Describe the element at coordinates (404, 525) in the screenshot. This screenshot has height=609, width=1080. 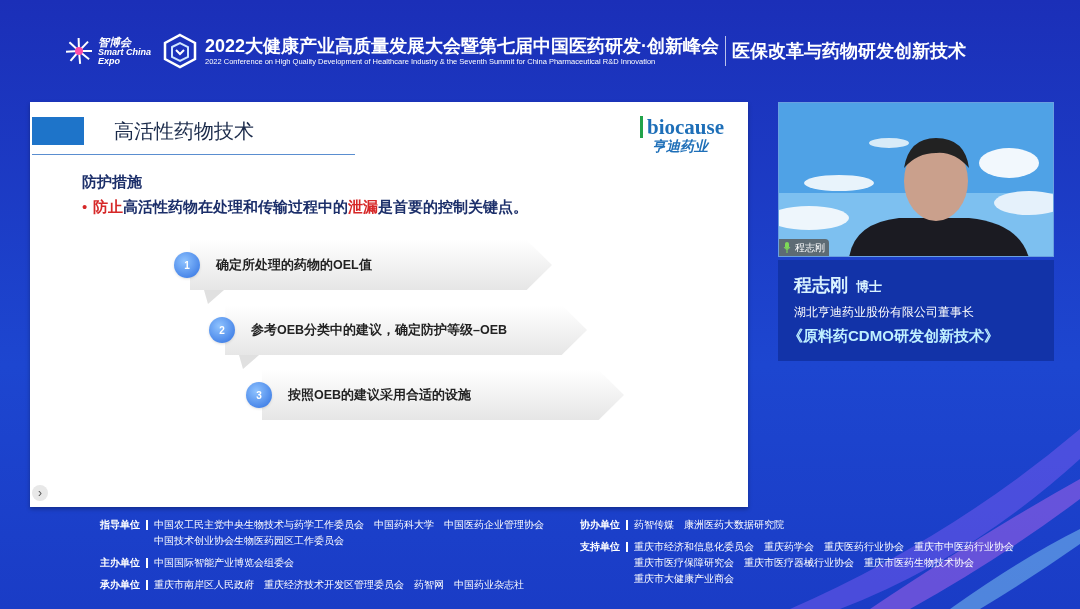
I see `organization-name: 中国药科大学` at that location.